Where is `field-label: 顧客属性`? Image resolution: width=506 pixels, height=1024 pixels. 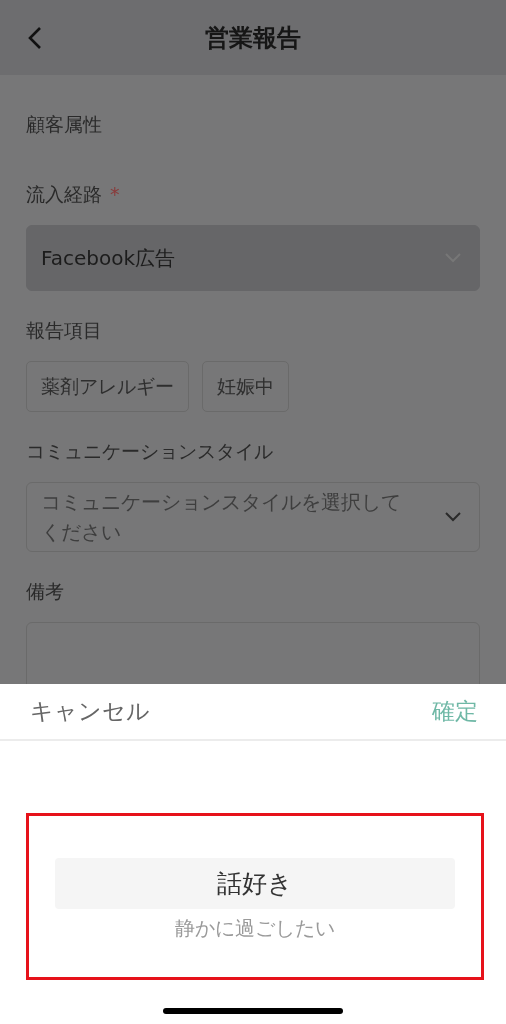 field-label: 顧客属性 is located at coordinates (64, 124).